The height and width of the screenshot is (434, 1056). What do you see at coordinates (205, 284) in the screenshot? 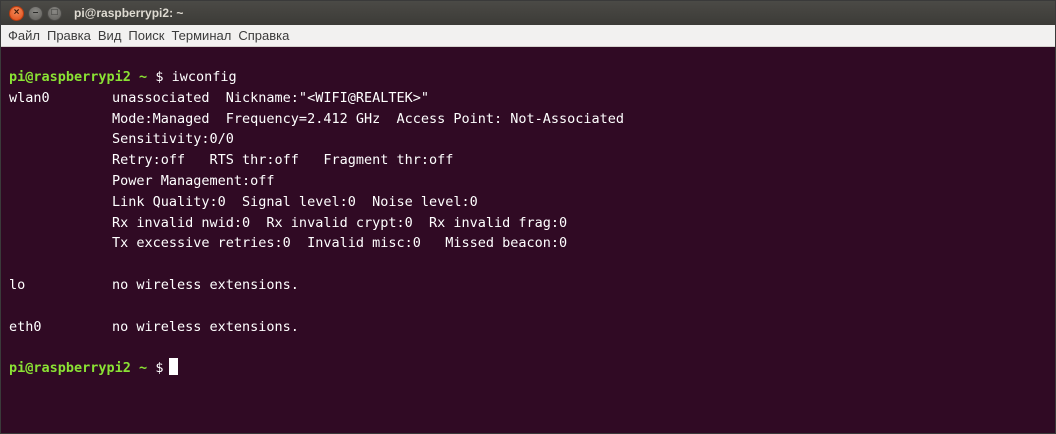
I see `lo-line: no wireless extensions.` at bounding box center [205, 284].